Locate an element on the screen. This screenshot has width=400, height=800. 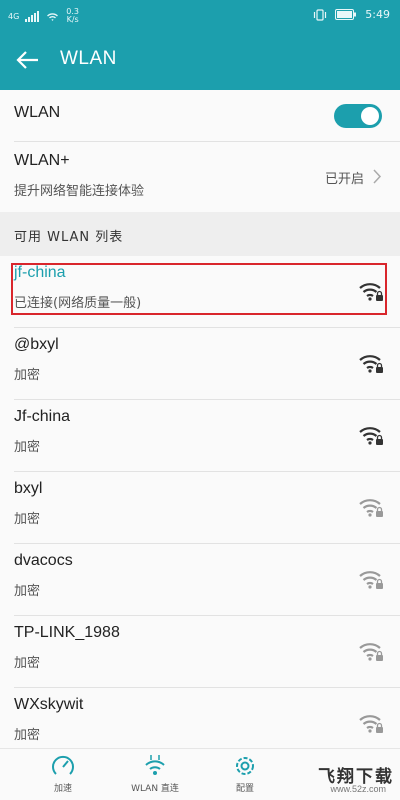
tab-speed-label: 加速 is located at coordinates (62, 789).